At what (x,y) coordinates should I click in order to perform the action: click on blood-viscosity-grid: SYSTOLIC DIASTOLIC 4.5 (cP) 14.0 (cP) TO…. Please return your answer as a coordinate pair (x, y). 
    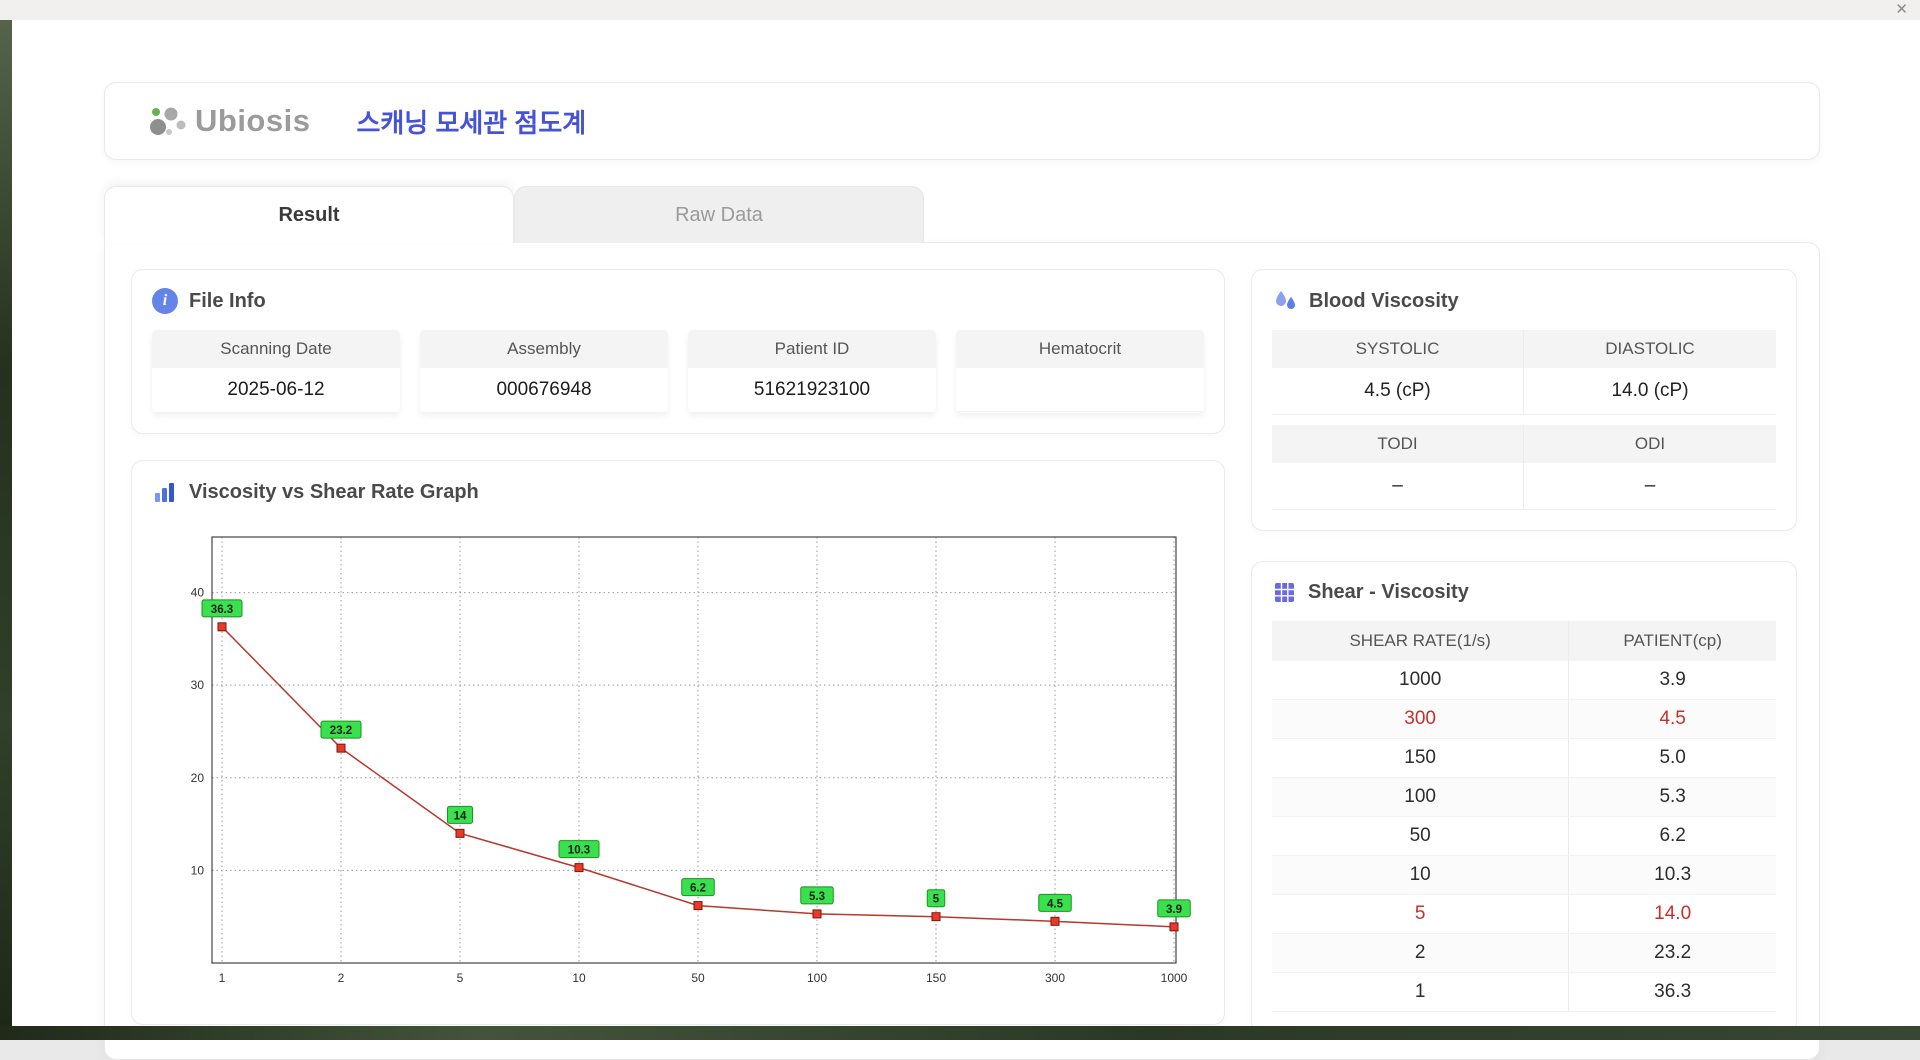
    Looking at the image, I should click on (1524, 420).